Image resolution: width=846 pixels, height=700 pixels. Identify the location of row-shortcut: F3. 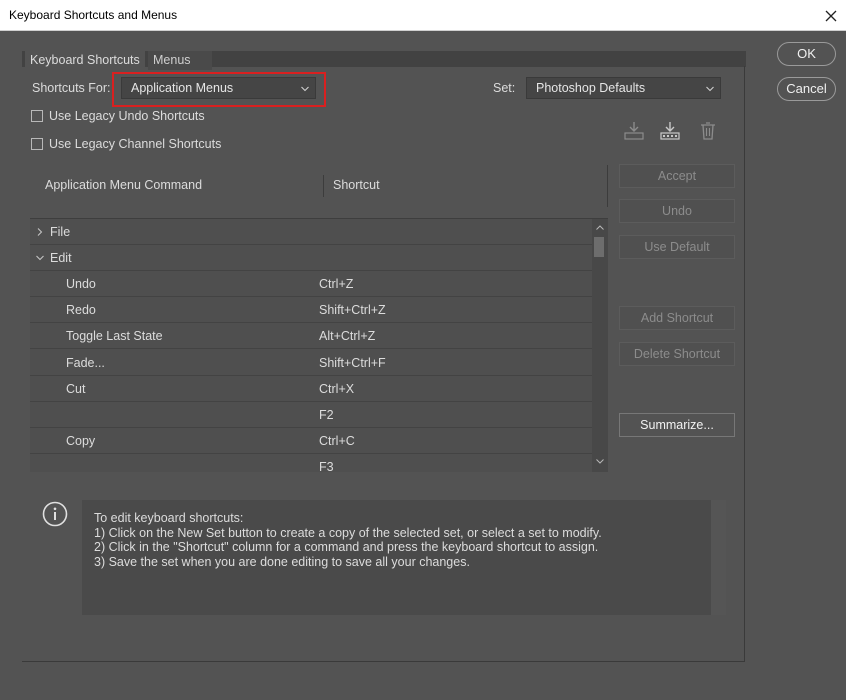
(326, 466).